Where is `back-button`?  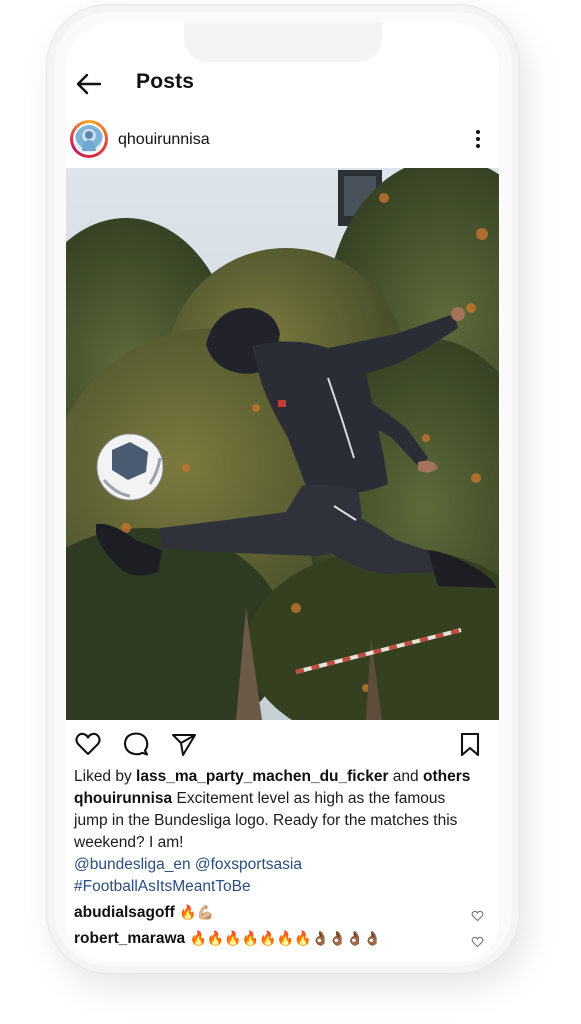
back-button is located at coordinates (89, 84).